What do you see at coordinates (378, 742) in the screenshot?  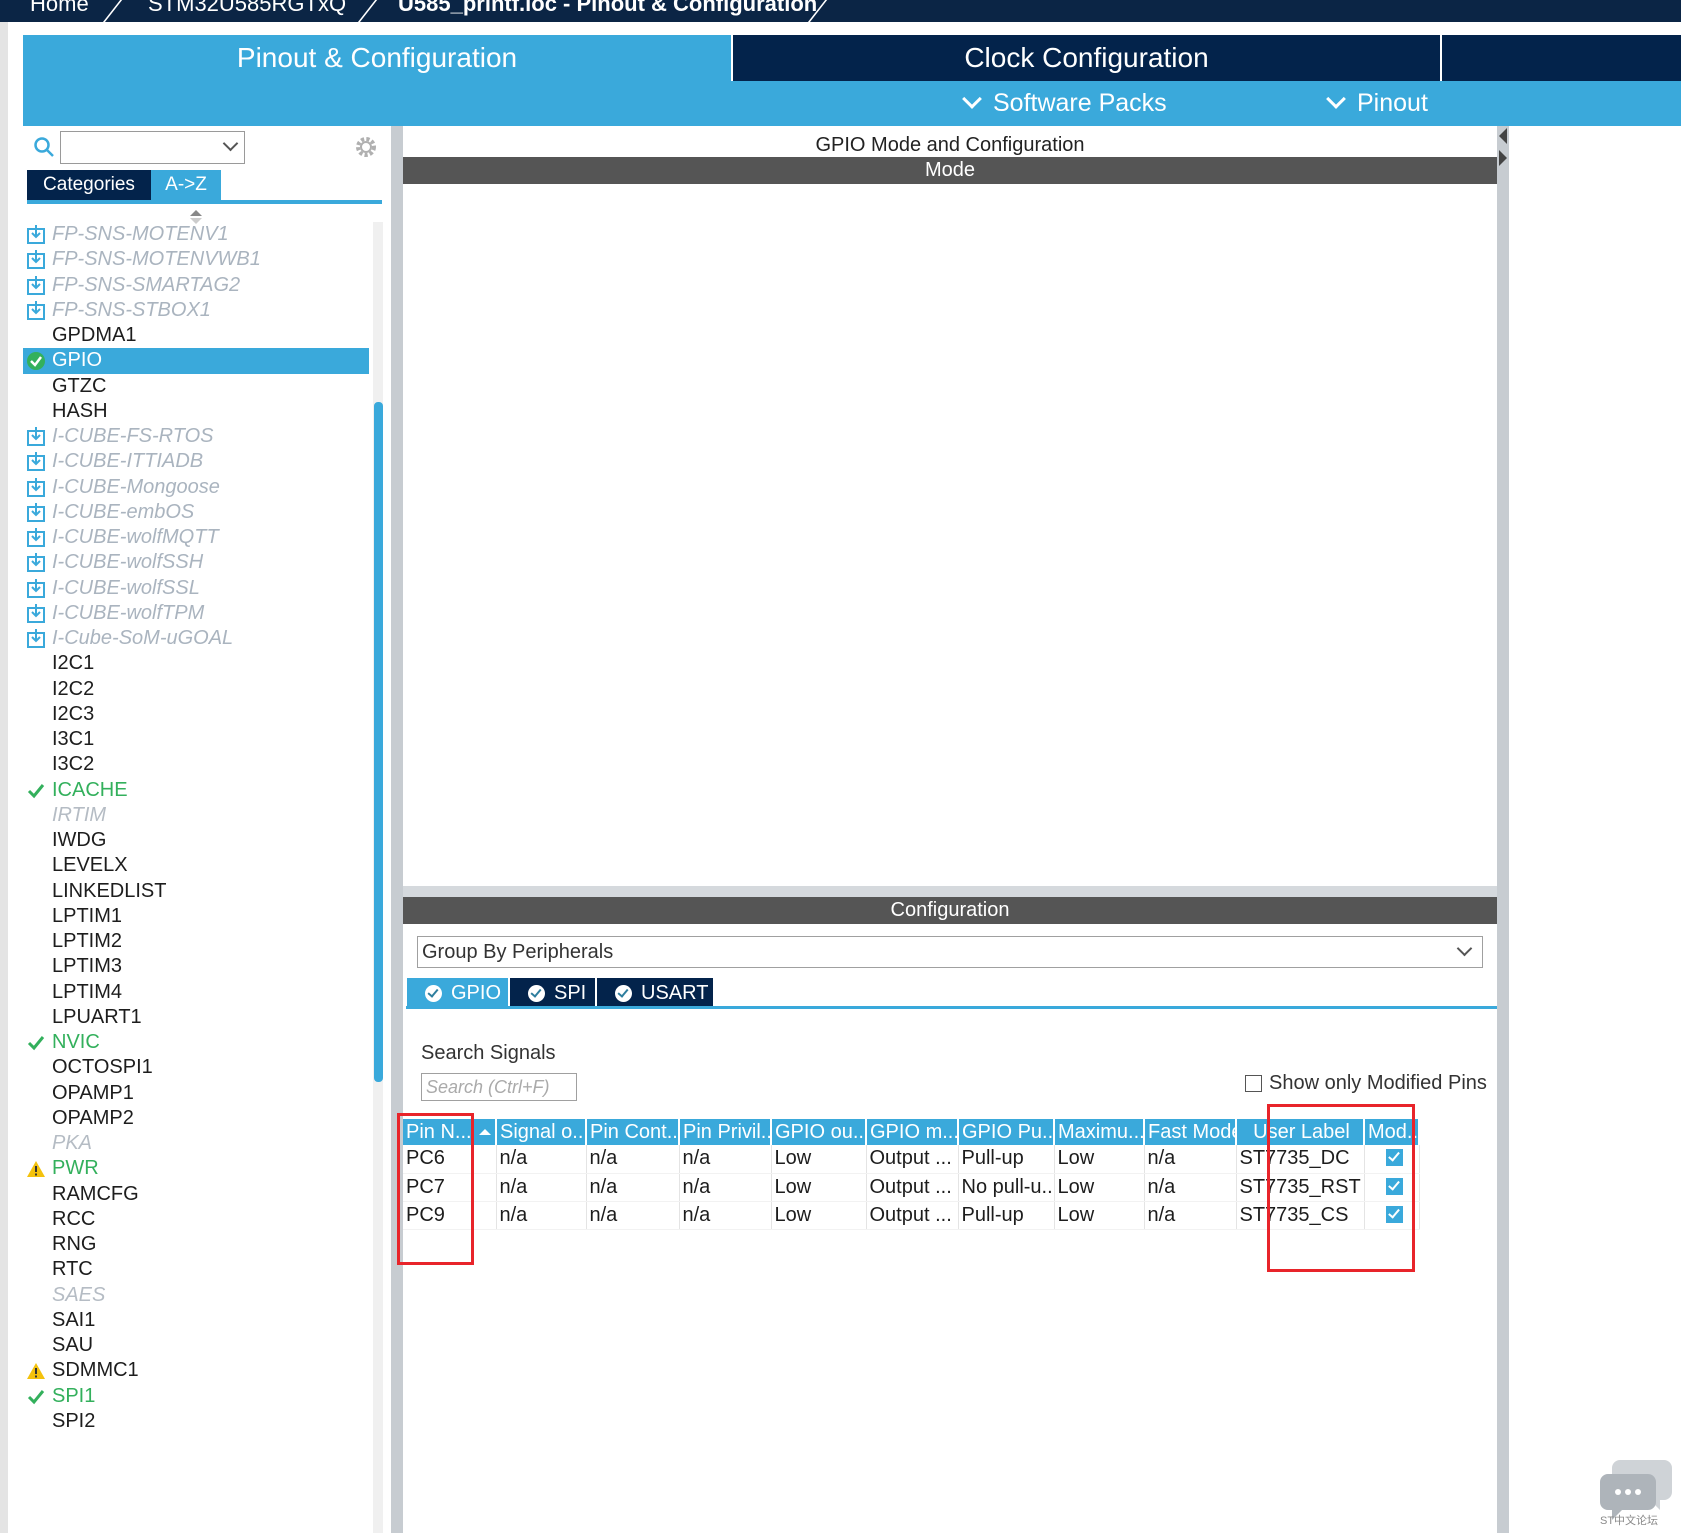 I see `scrollbar-thumb` at bounding box center [378, 742].